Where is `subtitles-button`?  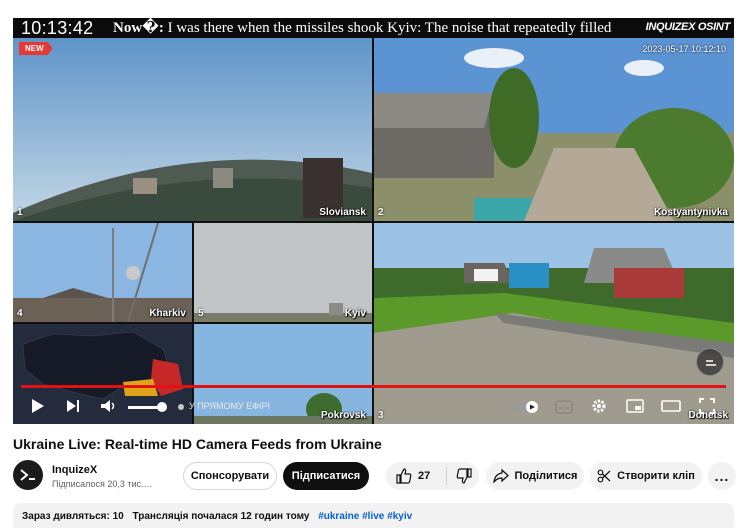 subtitles-button is located at coordinates (564, 407).